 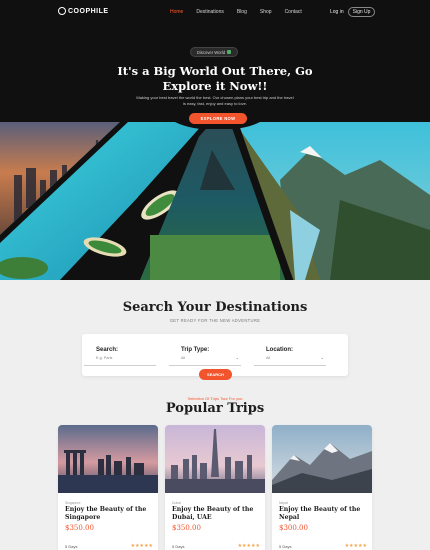 I want to click on badge-label: Discover World, so click(x=211, y=52).